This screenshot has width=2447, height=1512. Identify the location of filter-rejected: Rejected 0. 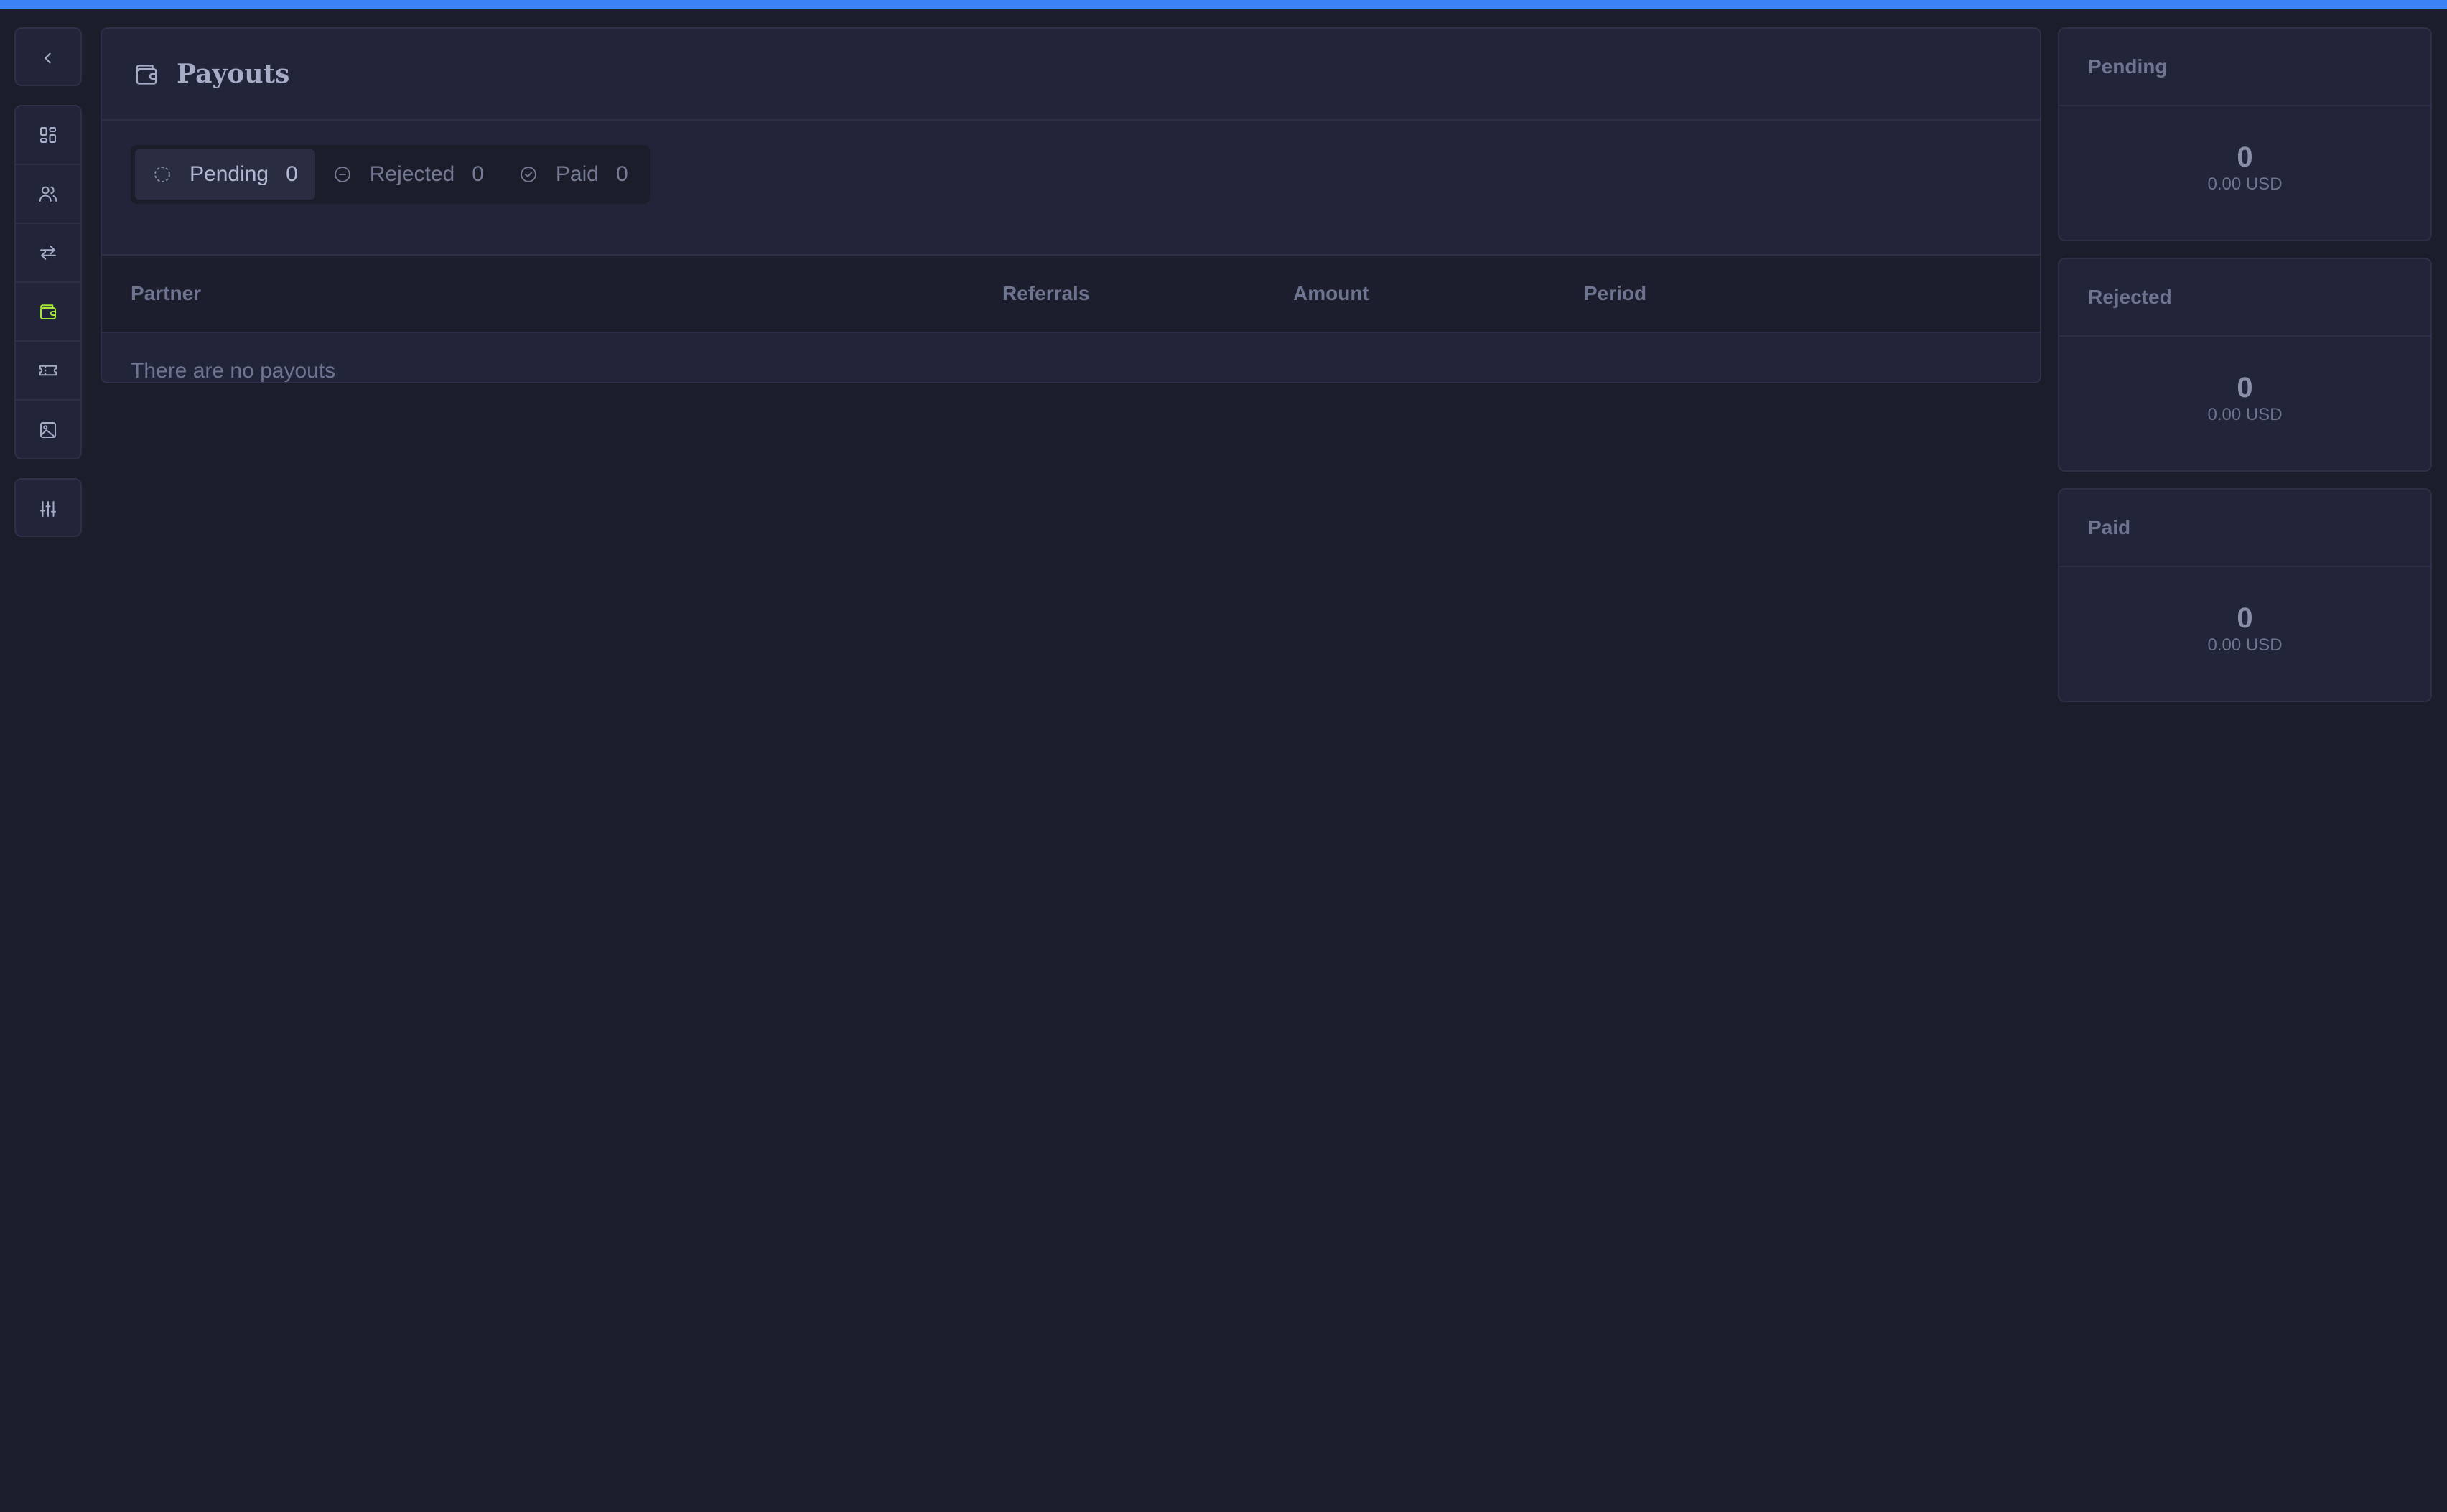
(408, 174).